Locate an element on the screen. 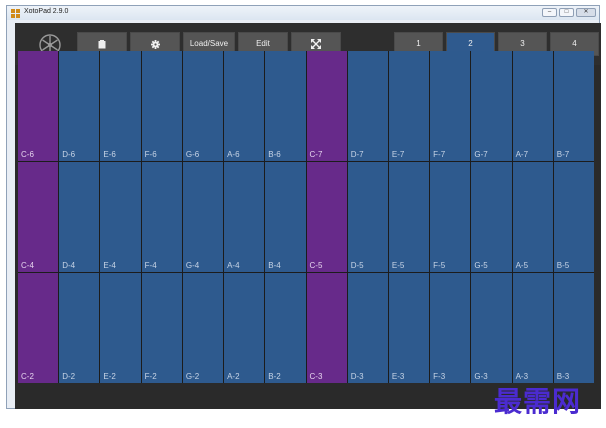 Image resolution: width=606 pixels, height=428 pixels. title-bar: XotoPad 2.9.0 – □ ✕ is located at coordinates (303, 13).